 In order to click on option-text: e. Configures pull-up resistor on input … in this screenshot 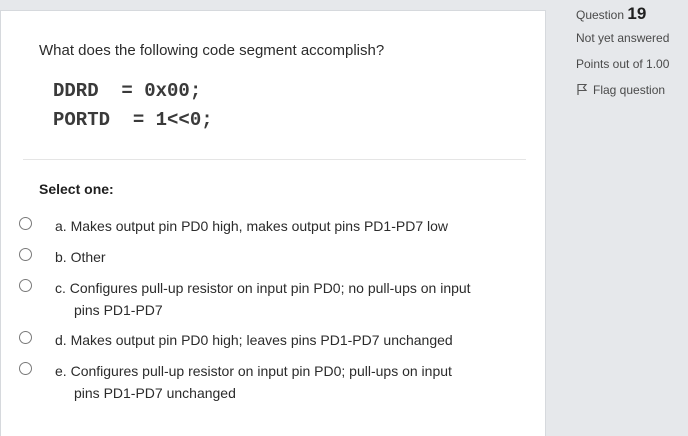, I will do `click(253, 382)`.